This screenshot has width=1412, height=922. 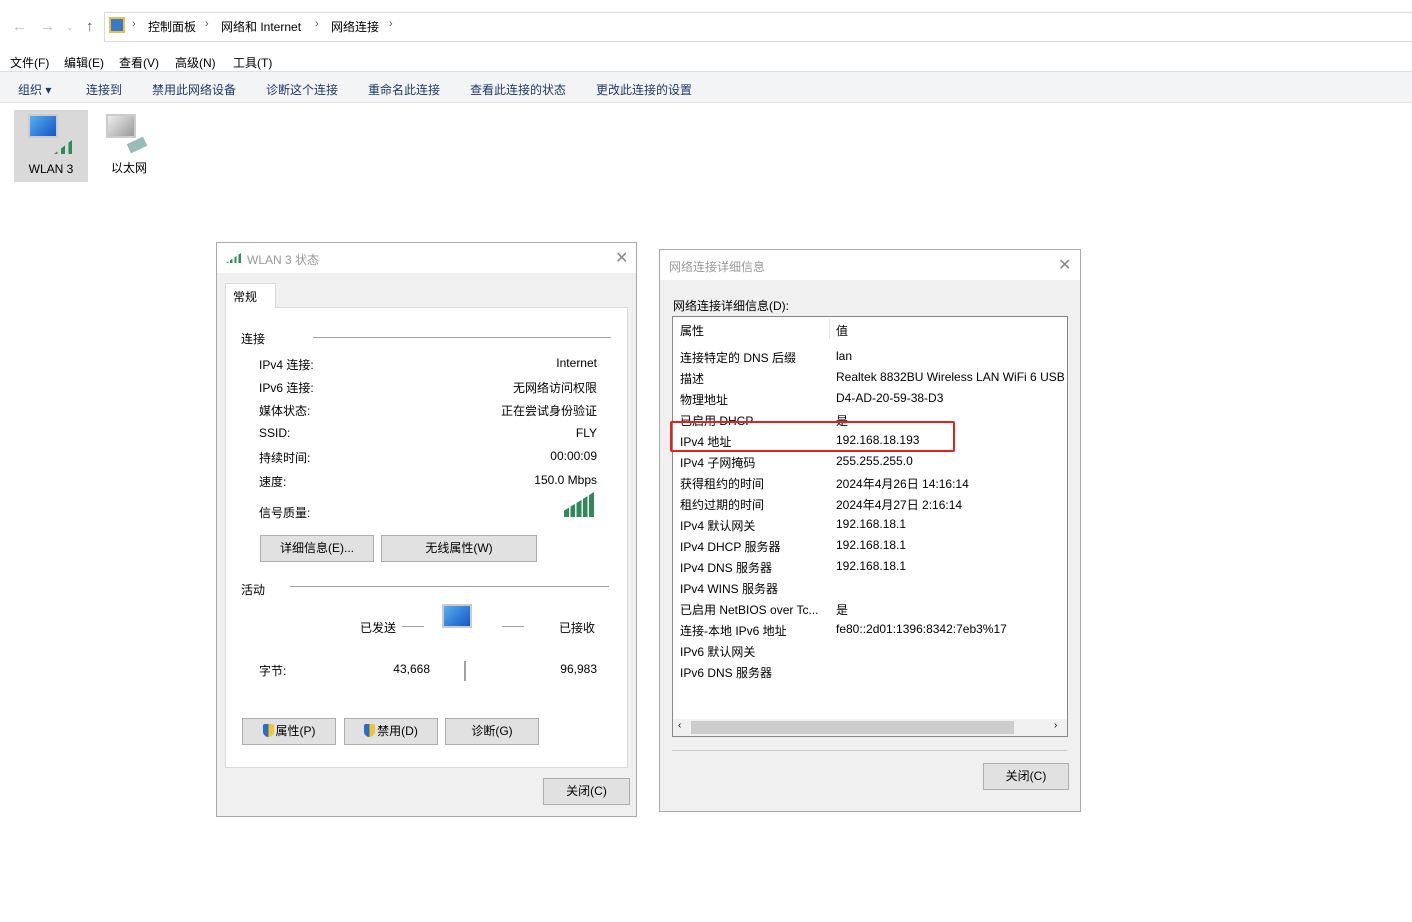 What do you see at coordinates (842, 610) in the screenshot?
I see `property-value: 是` at bounding box center [842, 610].